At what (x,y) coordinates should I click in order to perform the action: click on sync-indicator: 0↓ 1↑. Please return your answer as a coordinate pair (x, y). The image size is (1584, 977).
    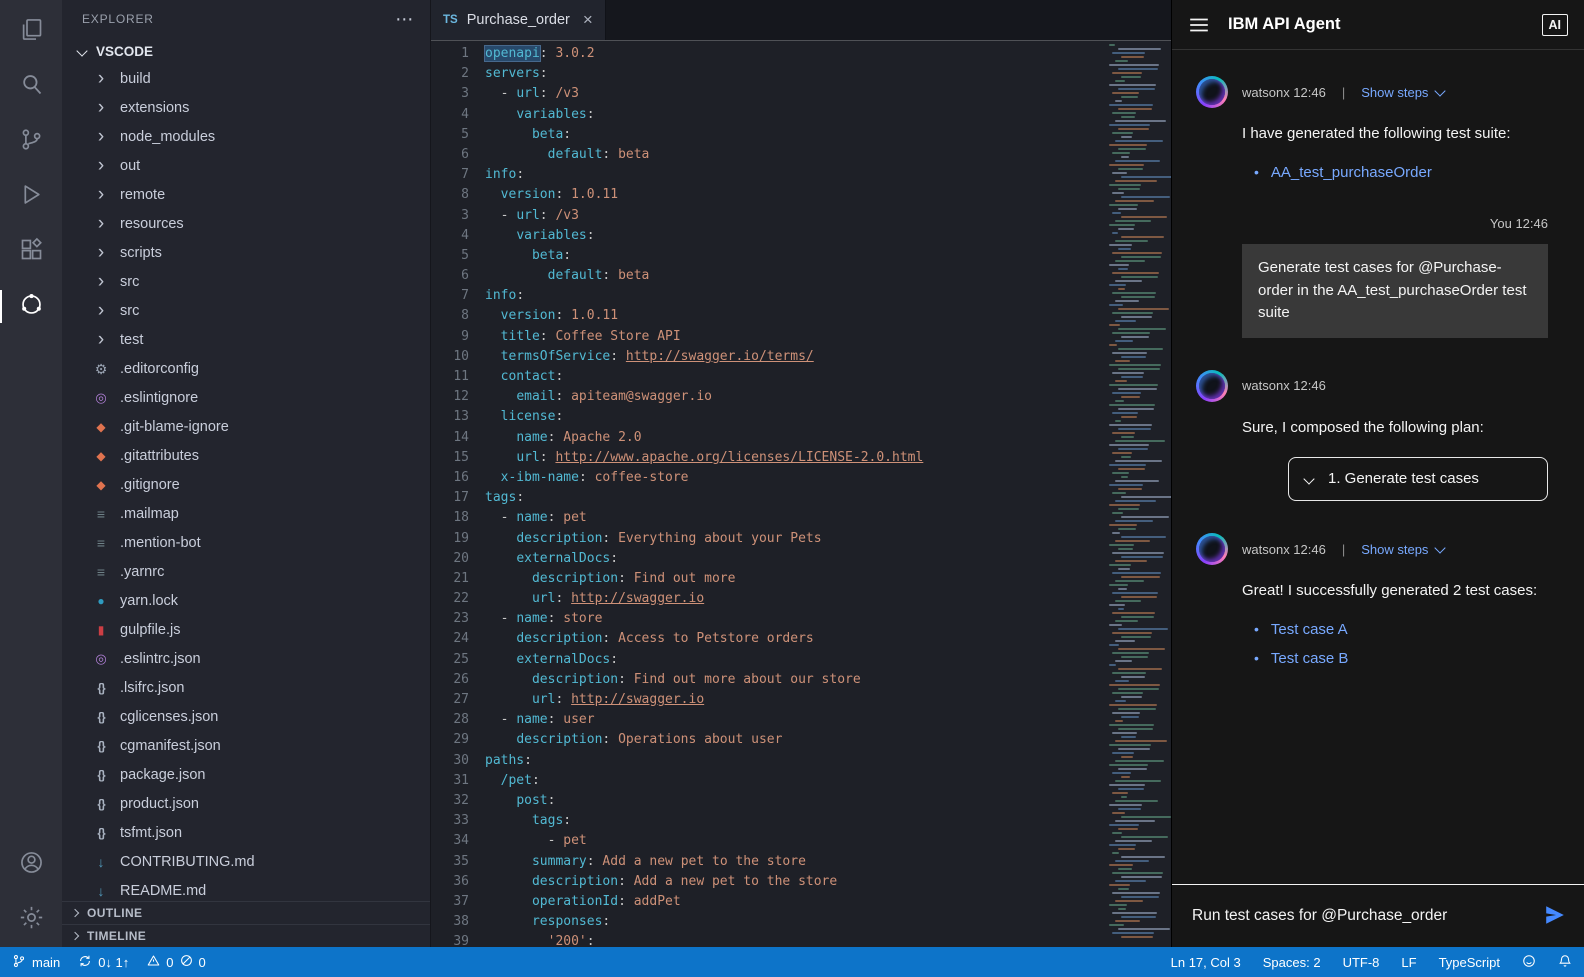
    Looking at the image, I should click on (103, 962).